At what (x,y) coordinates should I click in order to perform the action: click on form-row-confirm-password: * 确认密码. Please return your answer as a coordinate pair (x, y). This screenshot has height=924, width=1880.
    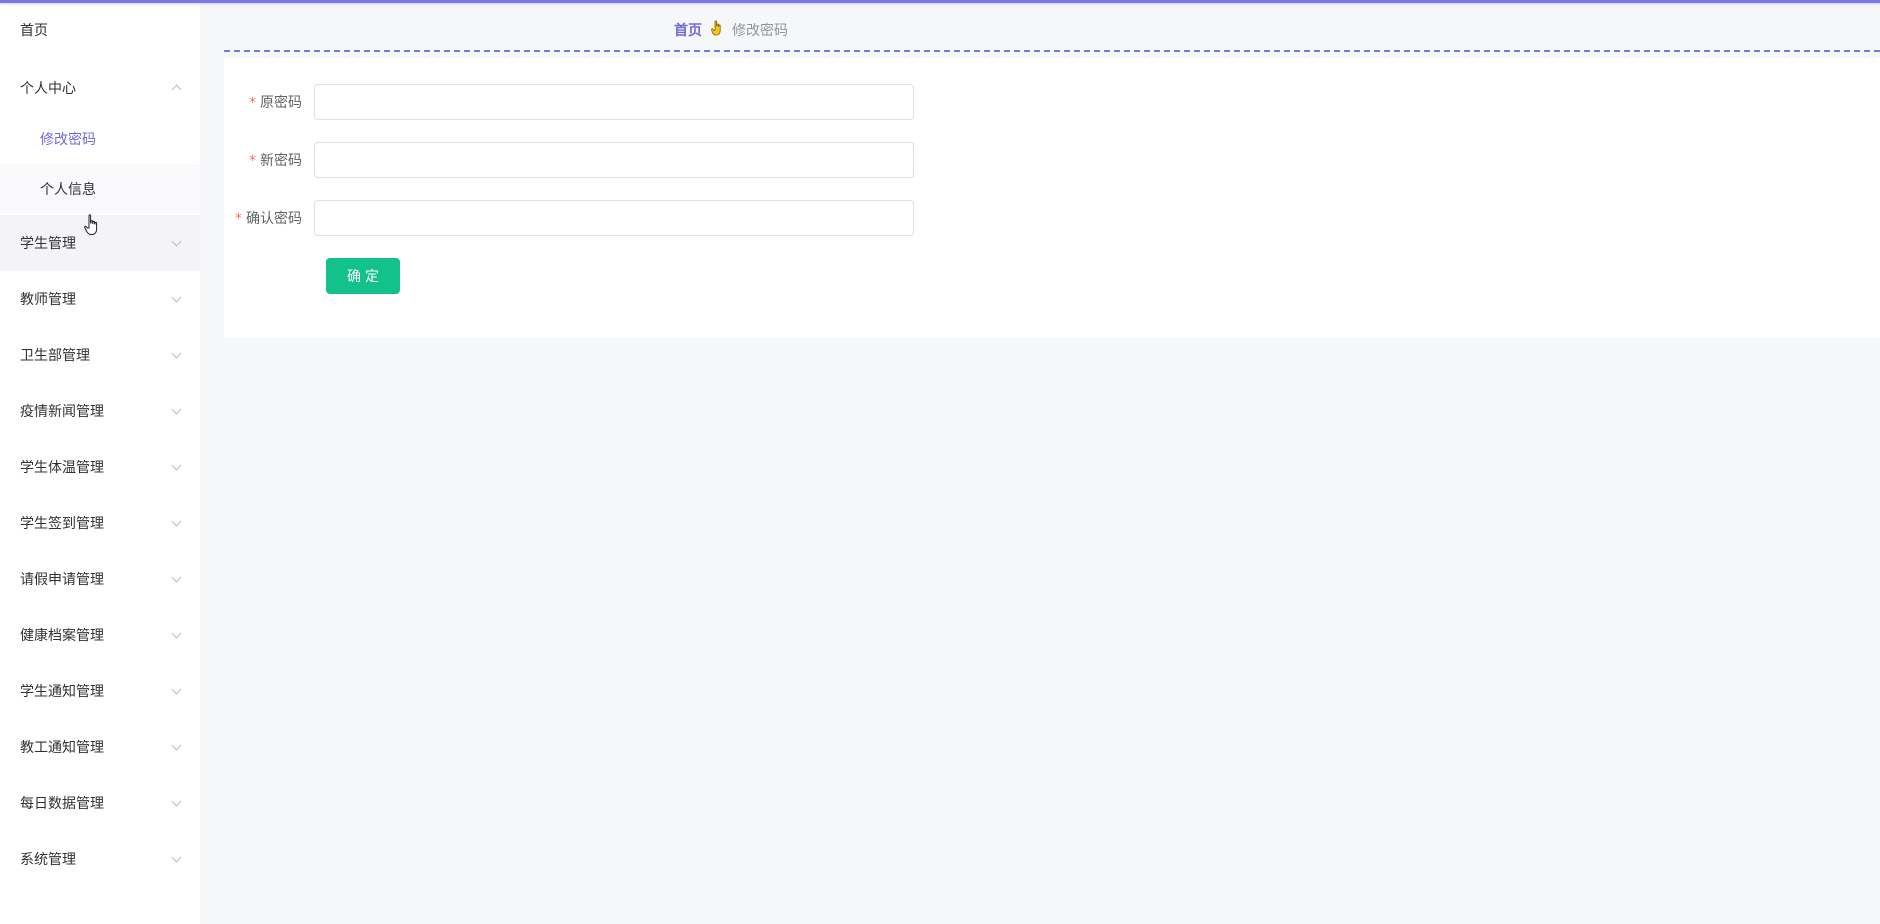
    Looking at the image, I should click on (569, 218).